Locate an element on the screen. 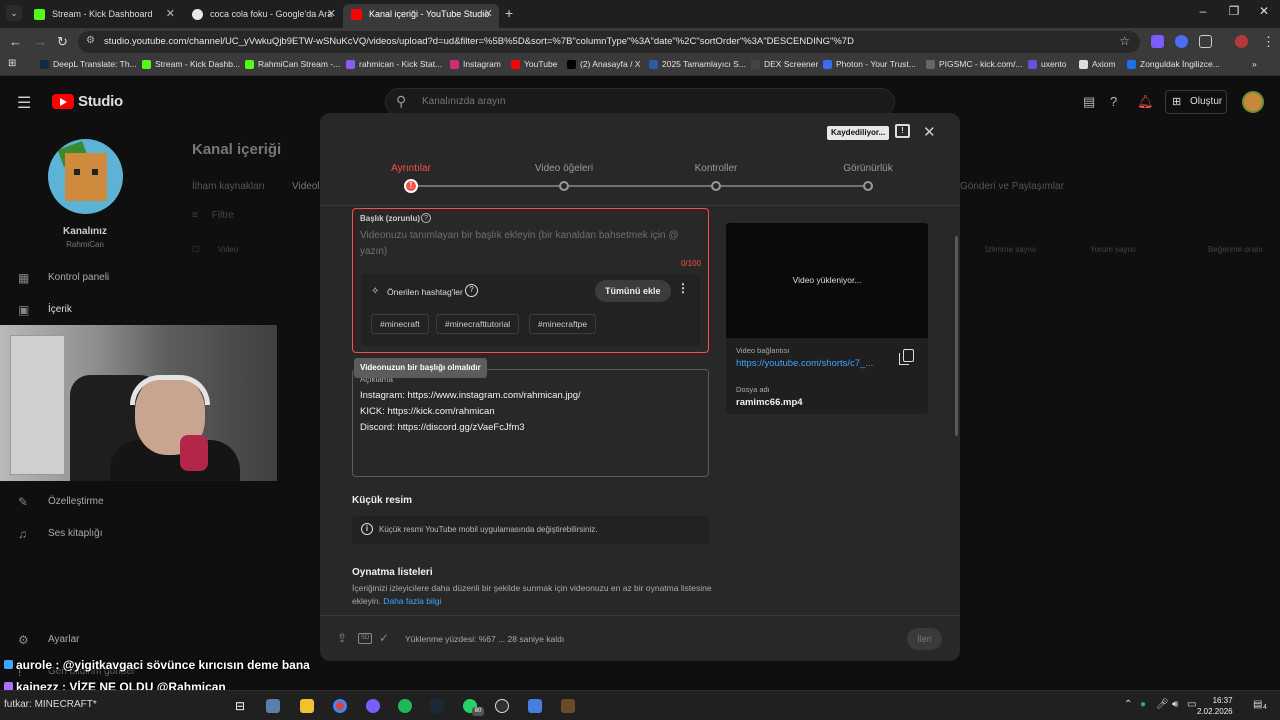 The image size is (1280, 720). close-dialog-icon: ✕ is located at coordinates (929, 132).